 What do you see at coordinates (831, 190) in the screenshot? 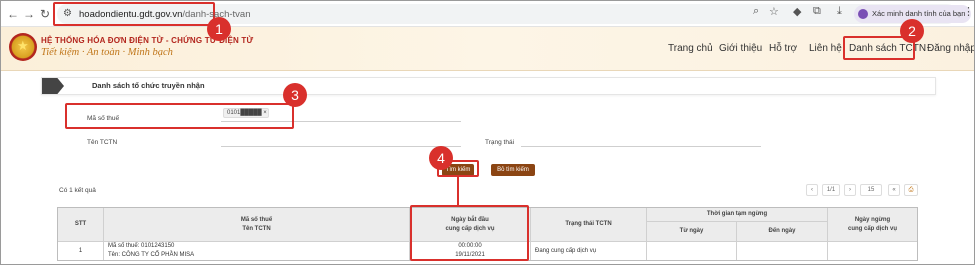
I see `page-info: 1/1` at bounding box center [831, 190].